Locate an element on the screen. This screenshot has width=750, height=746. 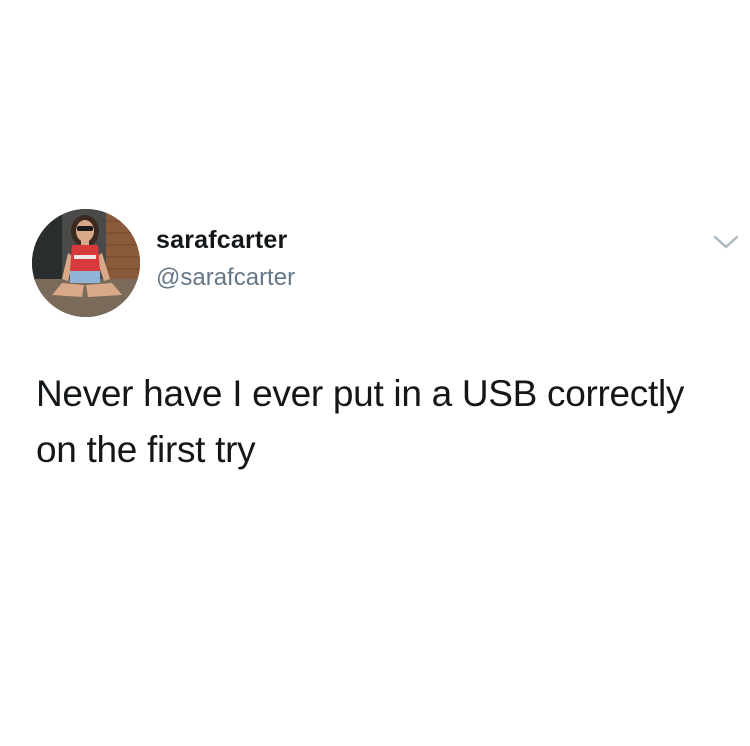
avatar-photo is located at coordinates (86, 263).